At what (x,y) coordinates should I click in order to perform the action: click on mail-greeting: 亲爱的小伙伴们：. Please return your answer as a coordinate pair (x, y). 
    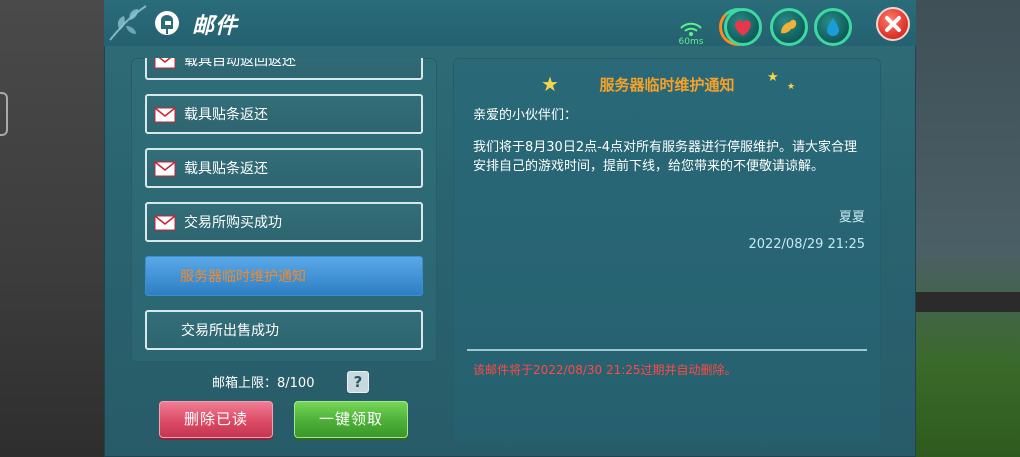
    Looking at the image, I should click on (525, 115).